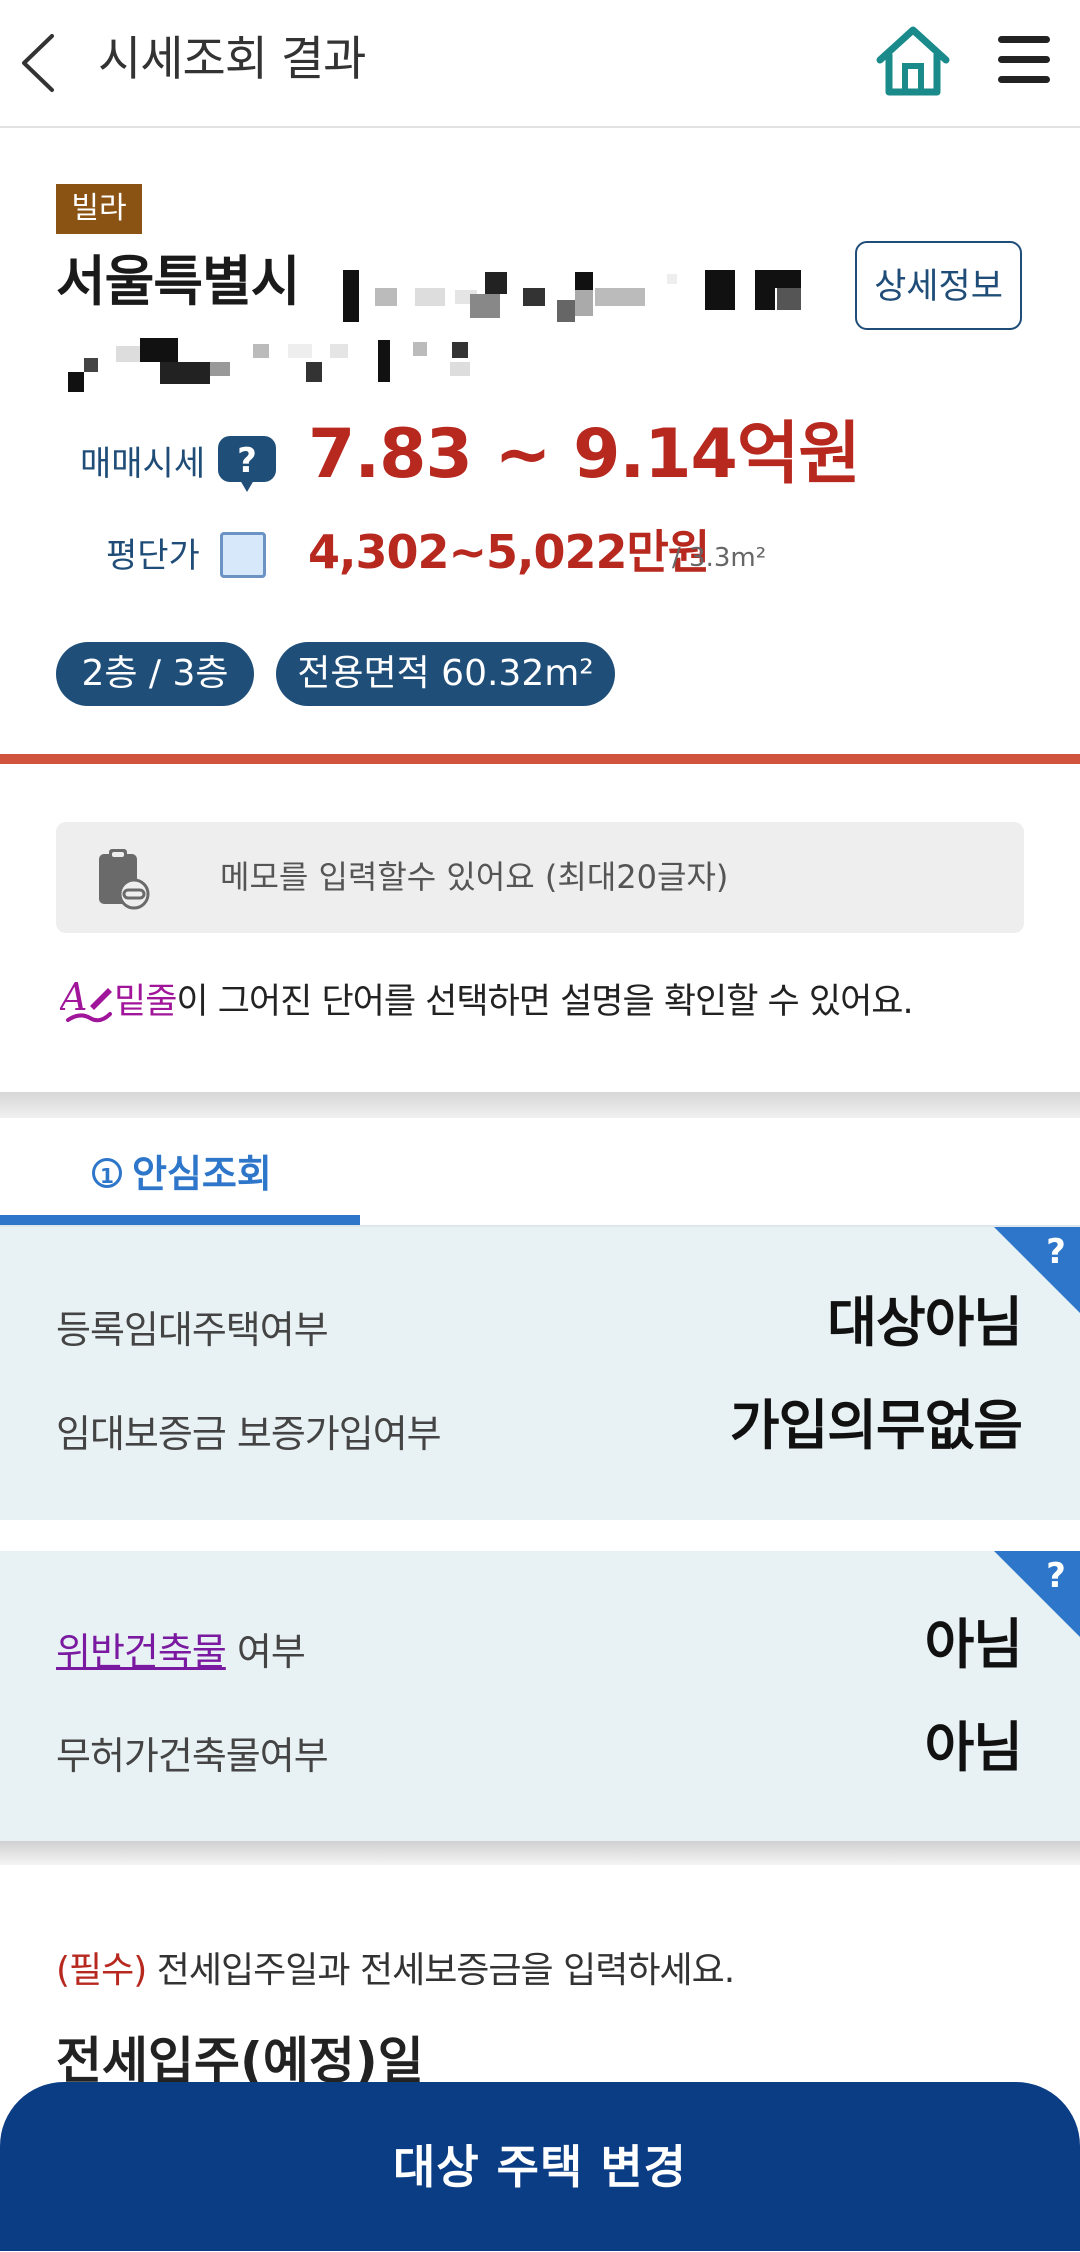  What do you see at coordinates (540, 1696) in the screenshot?
I see `building-check-panel` at bounding box center [540, 1696].